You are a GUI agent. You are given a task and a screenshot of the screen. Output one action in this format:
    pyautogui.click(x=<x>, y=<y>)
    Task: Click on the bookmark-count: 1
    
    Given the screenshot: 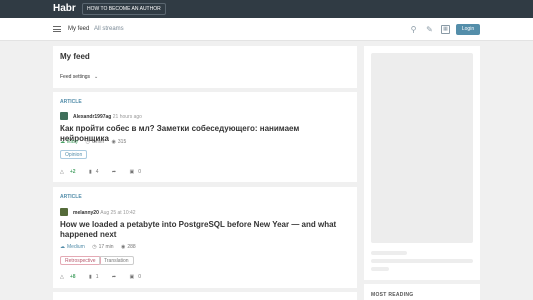 What is the action you would take?
    pyautogui.click(x=97, y=277)
    